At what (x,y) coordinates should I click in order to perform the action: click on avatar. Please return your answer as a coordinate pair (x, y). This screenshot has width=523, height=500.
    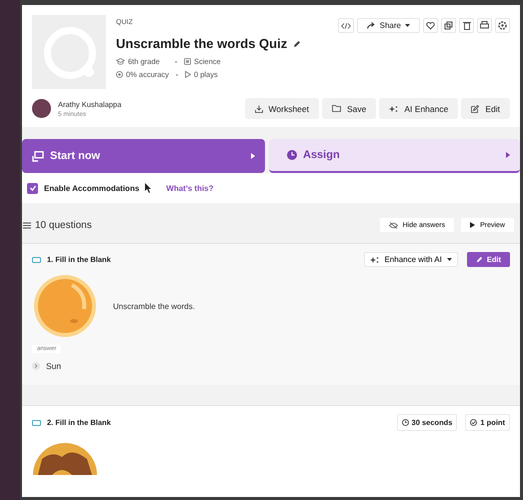
    Looking at the image, I should click on (41, 108).